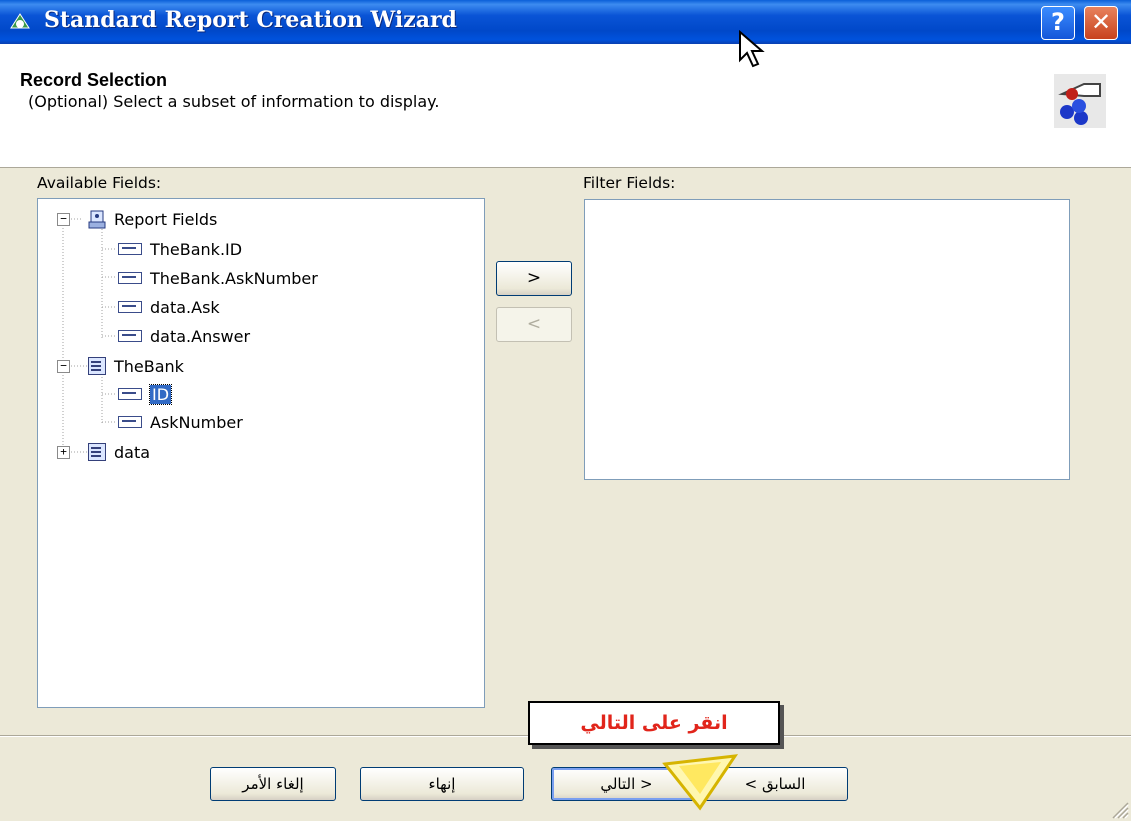  What do you see at coordinates (200, 336) in the screenshot?
I see `tree-item-label: data.Answer` at bounding box center [200, 336].